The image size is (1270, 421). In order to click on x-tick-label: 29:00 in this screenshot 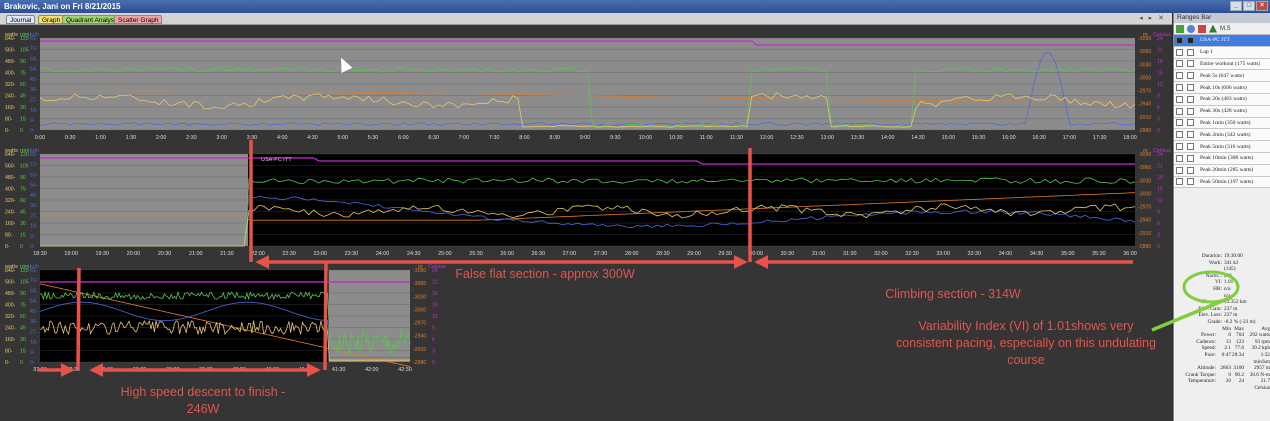, I will do `click(694, 254)`.